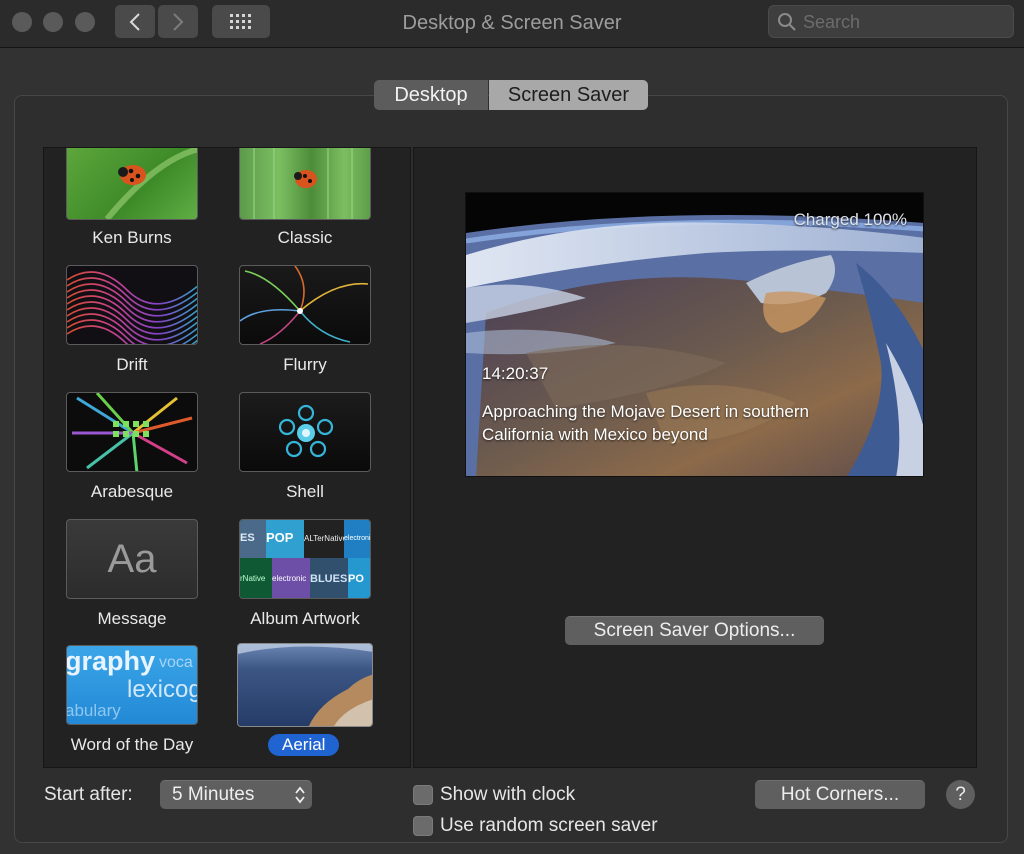 This screenshot has height=854, width=1024. What do you see at coordinates (305, 305) in the screenshot?
I see `flurry-thumbnail` at bounding box center [305, 305].